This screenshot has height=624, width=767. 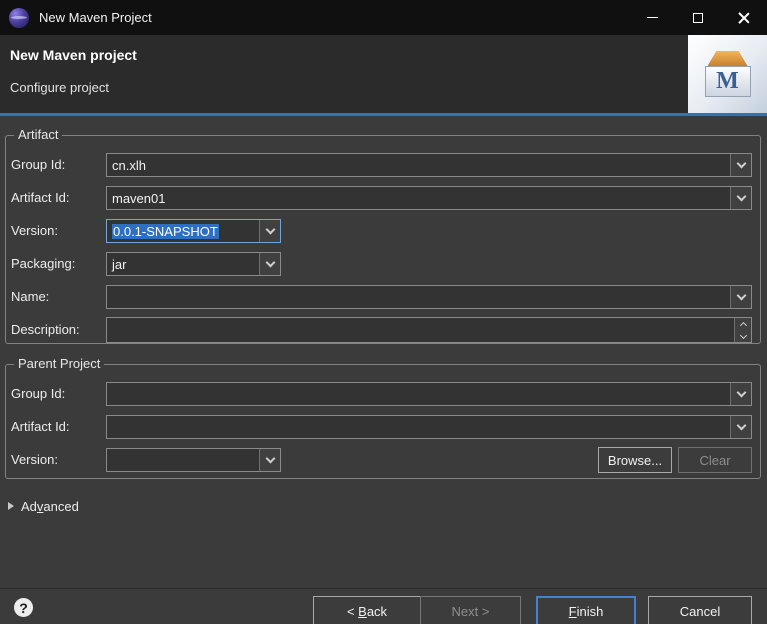 I want to click on description-scrollbar, so click(x=742, y=330).